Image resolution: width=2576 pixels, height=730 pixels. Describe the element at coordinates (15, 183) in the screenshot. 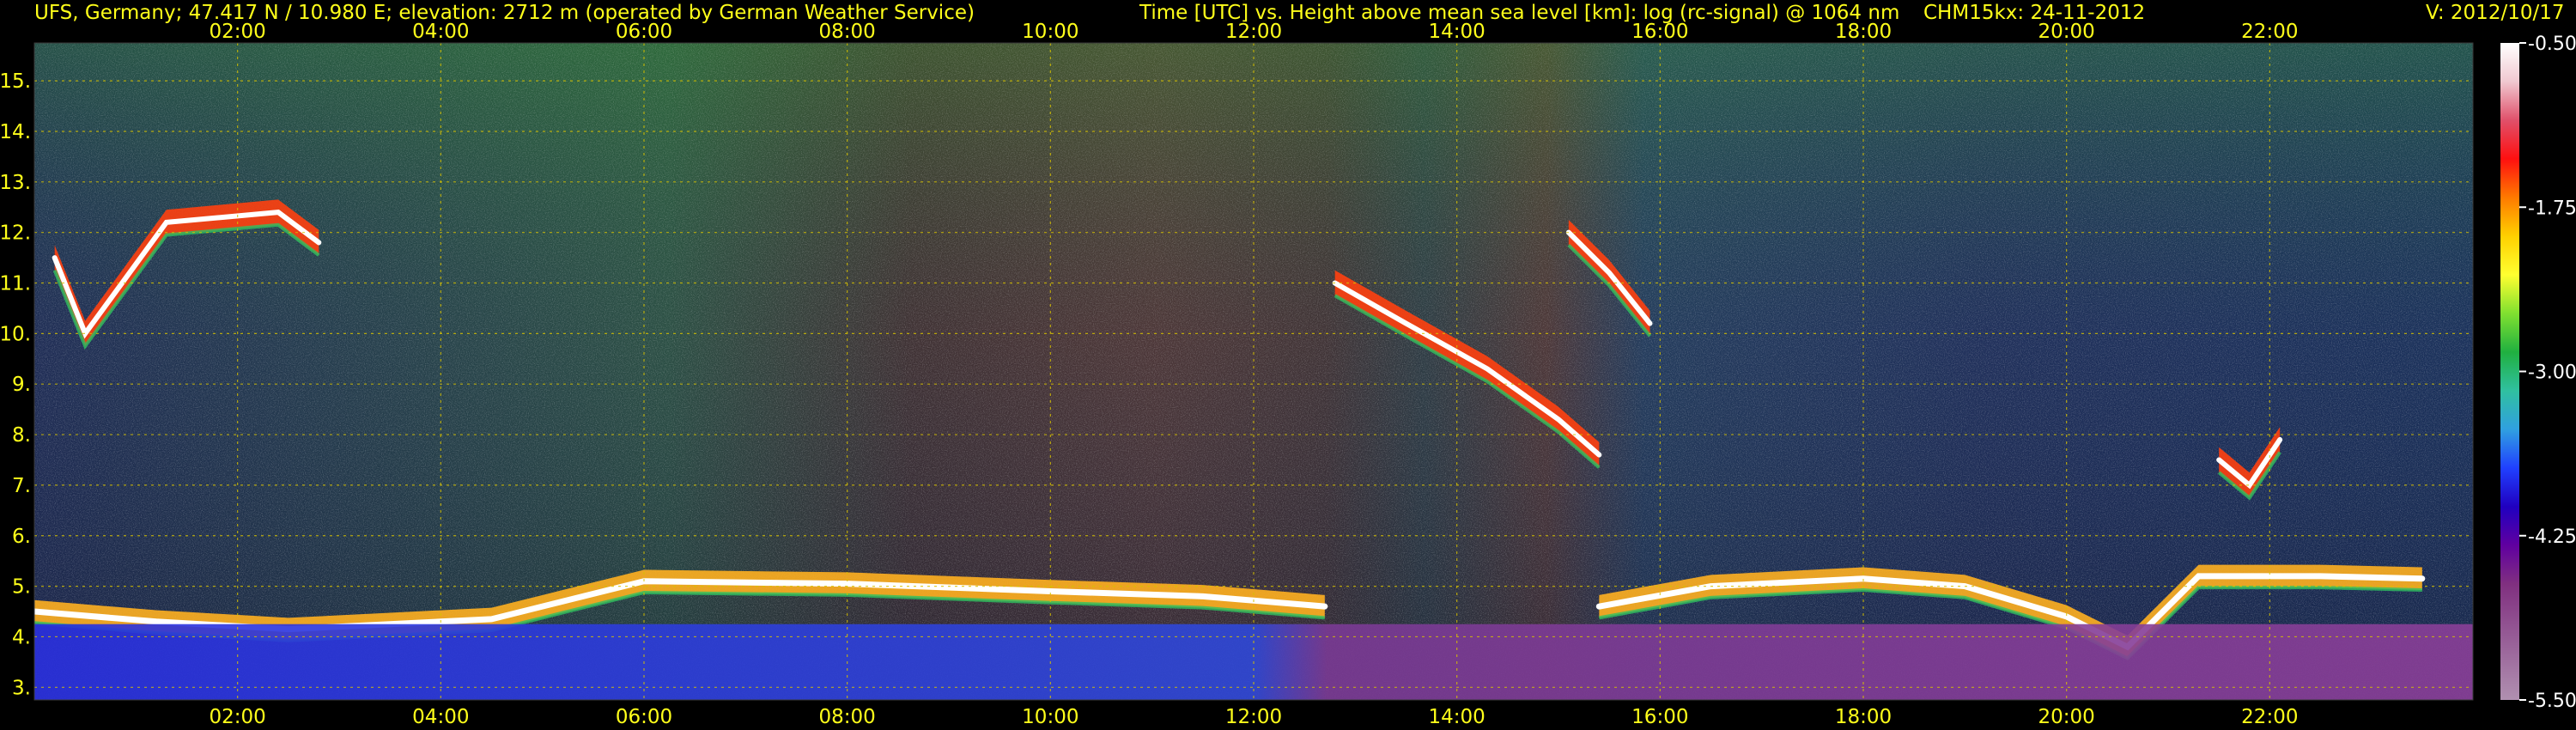

I see `y-tick-label: 13.` at that location.